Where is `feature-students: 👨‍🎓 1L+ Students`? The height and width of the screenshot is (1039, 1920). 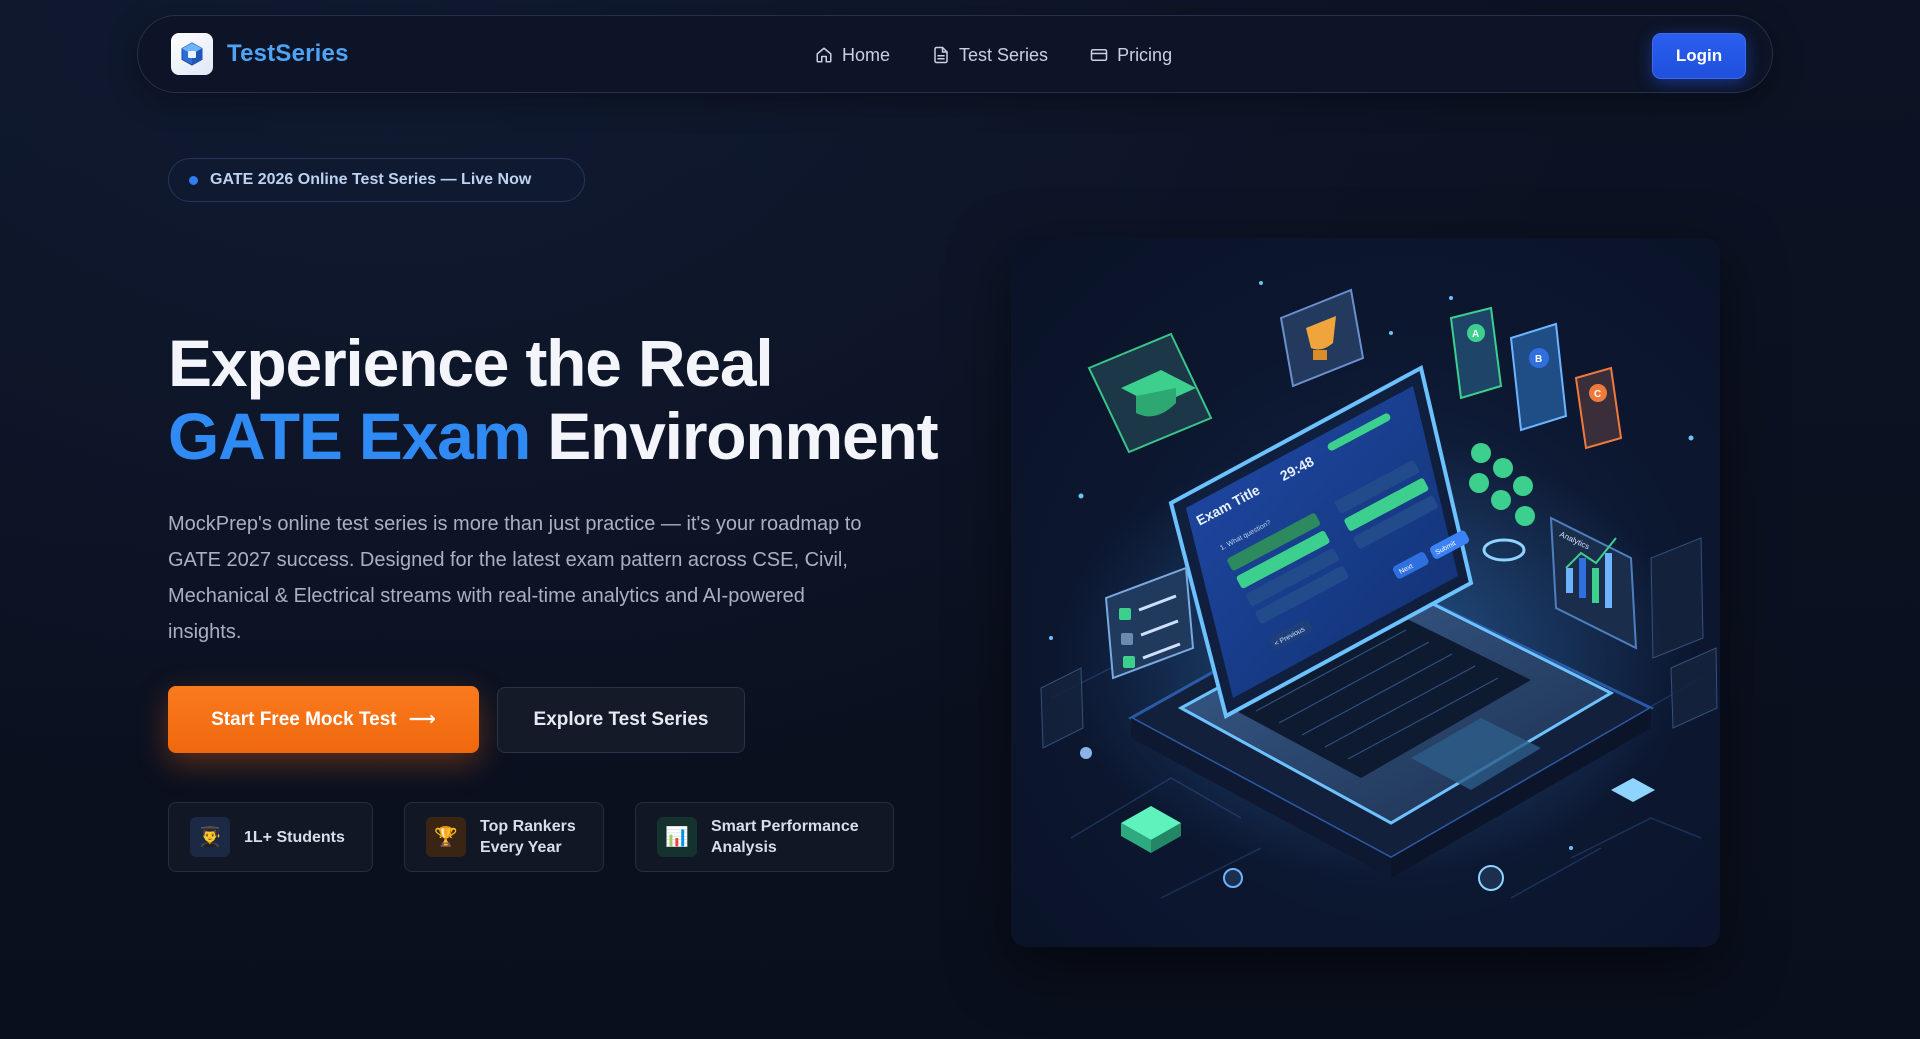 feature-students: 👨‍🎓 1L+ Students is located at coordinates (270, 837).